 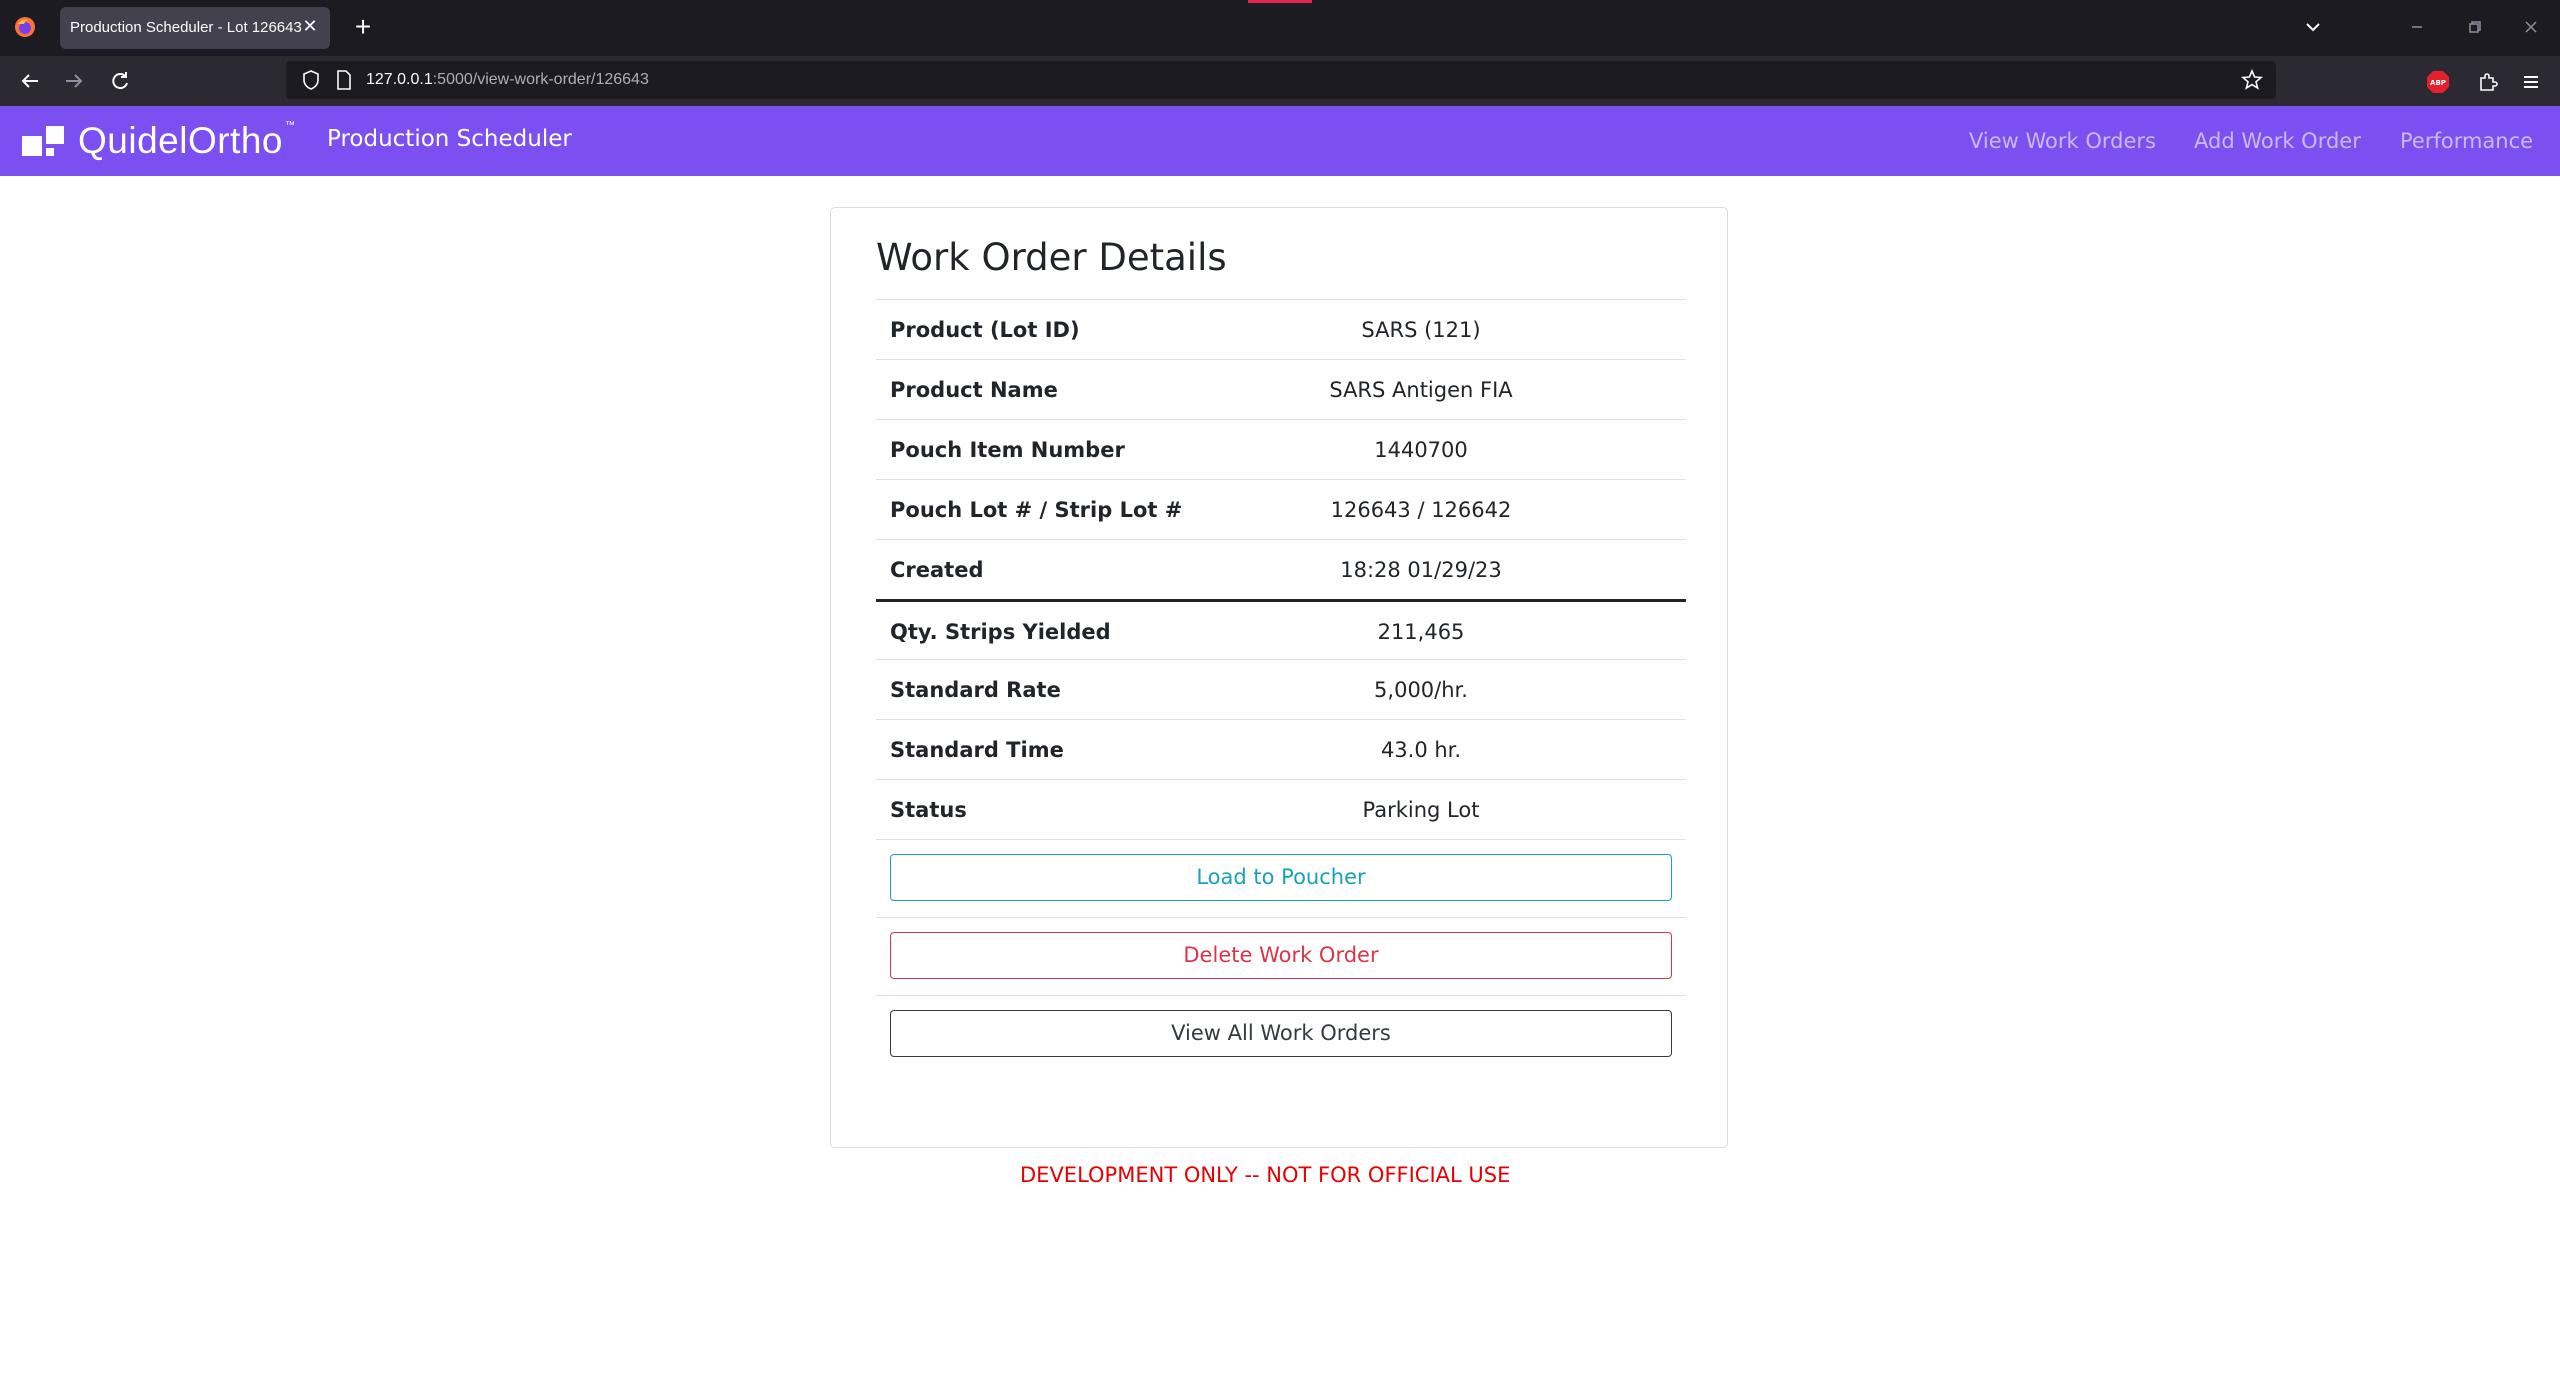 I want to click on card-title: Work Order Details, so click(x=1051, y=257).